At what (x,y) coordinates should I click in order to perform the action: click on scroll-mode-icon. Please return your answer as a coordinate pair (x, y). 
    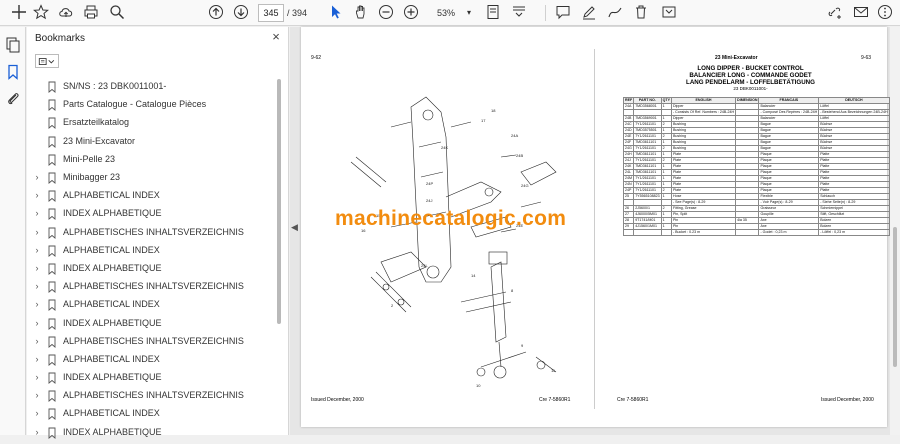
    Looking at the image, I should click on (519, 13).